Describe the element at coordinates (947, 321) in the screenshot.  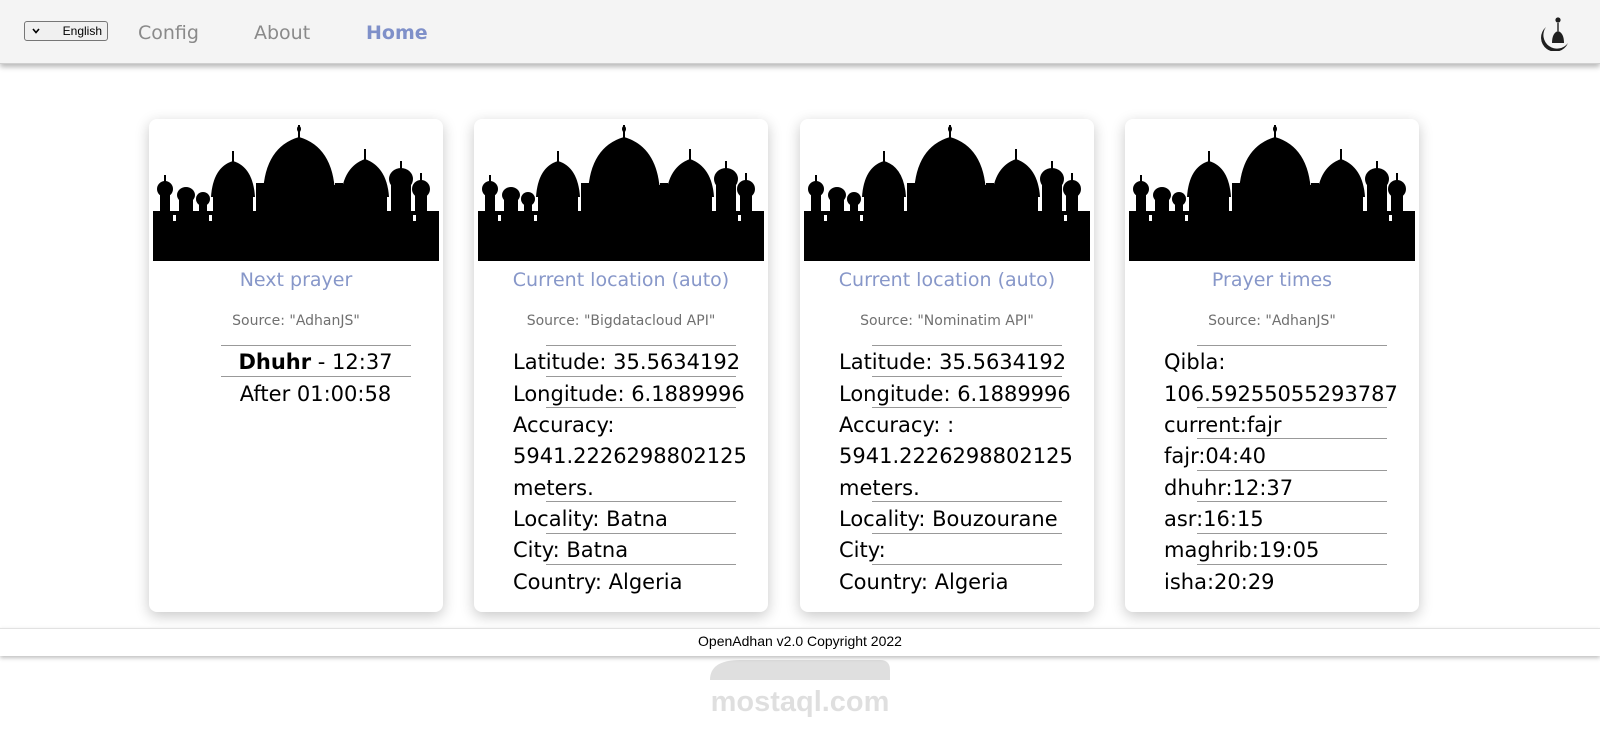
I see `card-source: Source: "Nominatim API"` at that location.